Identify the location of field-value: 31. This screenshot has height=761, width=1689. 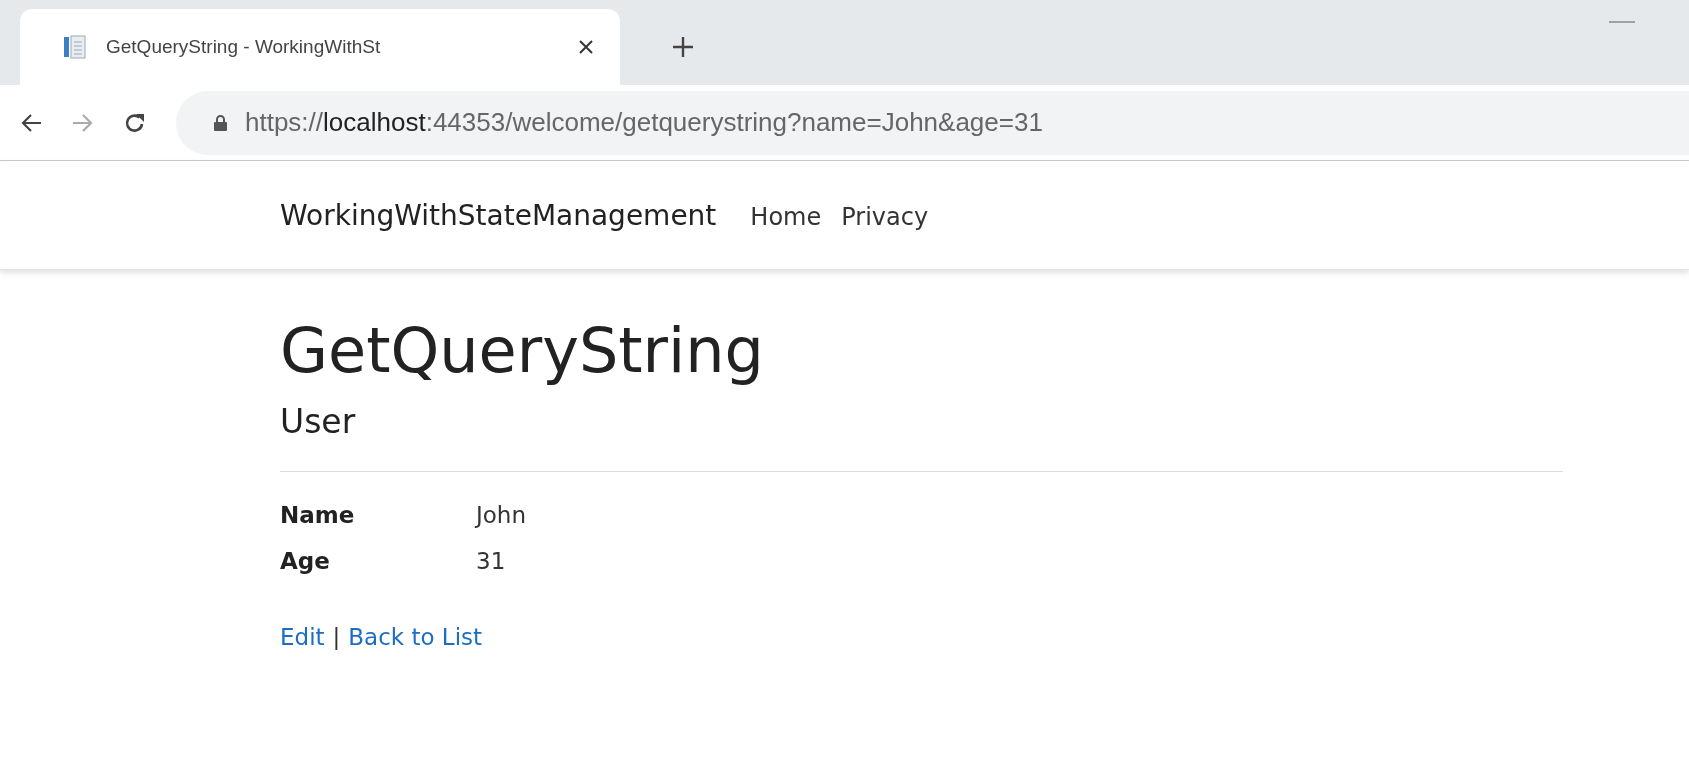
(491, 561).